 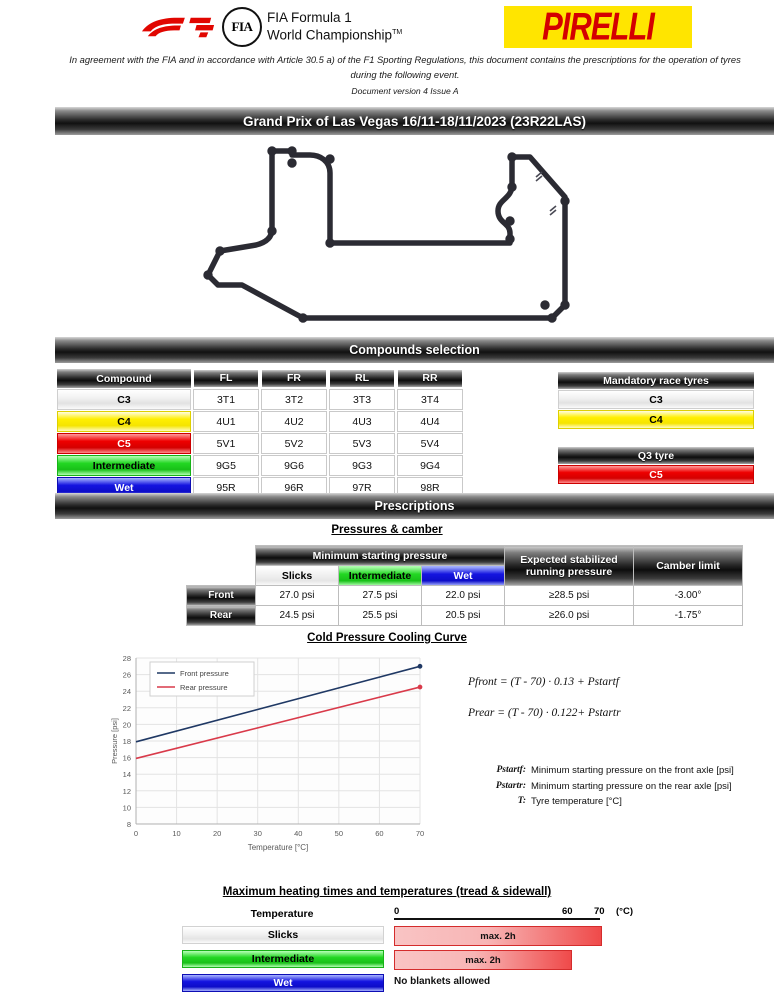 I want to click on scale-axis-line, so click(x=497, y=919).